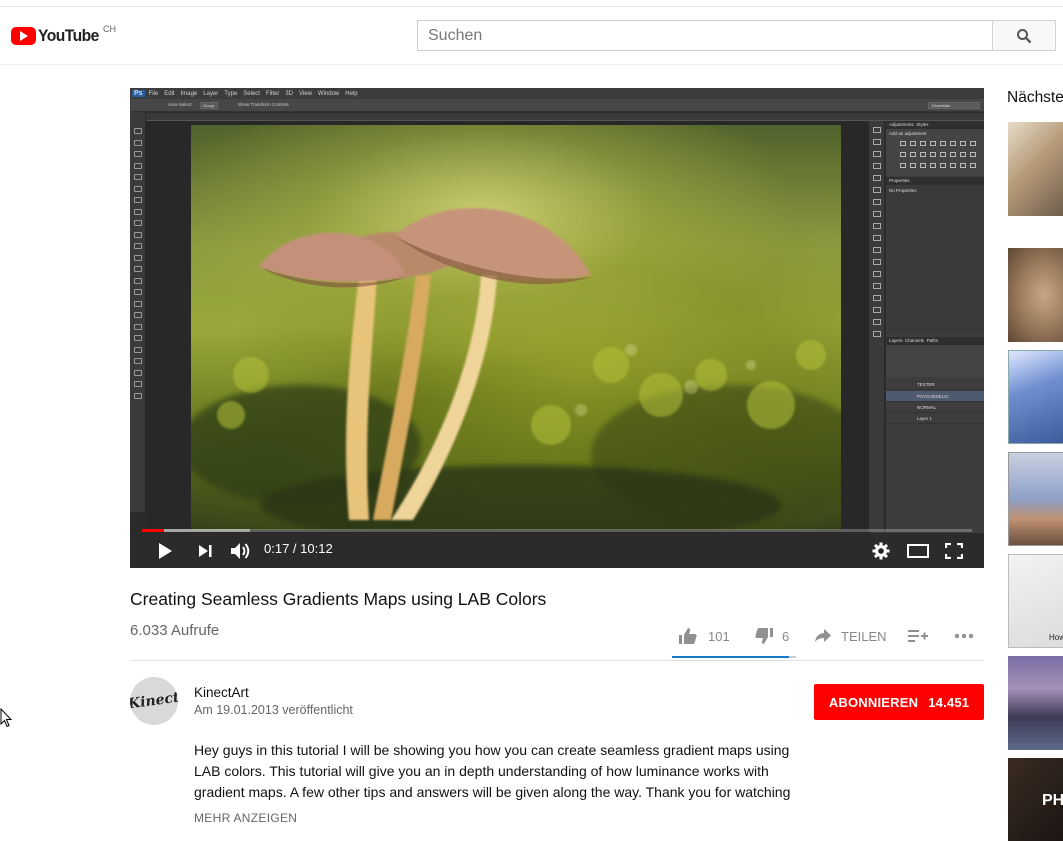  Describe the element at coordinates (864, 636) in the screenshot. I see `share-label: TEILEN` at that location.